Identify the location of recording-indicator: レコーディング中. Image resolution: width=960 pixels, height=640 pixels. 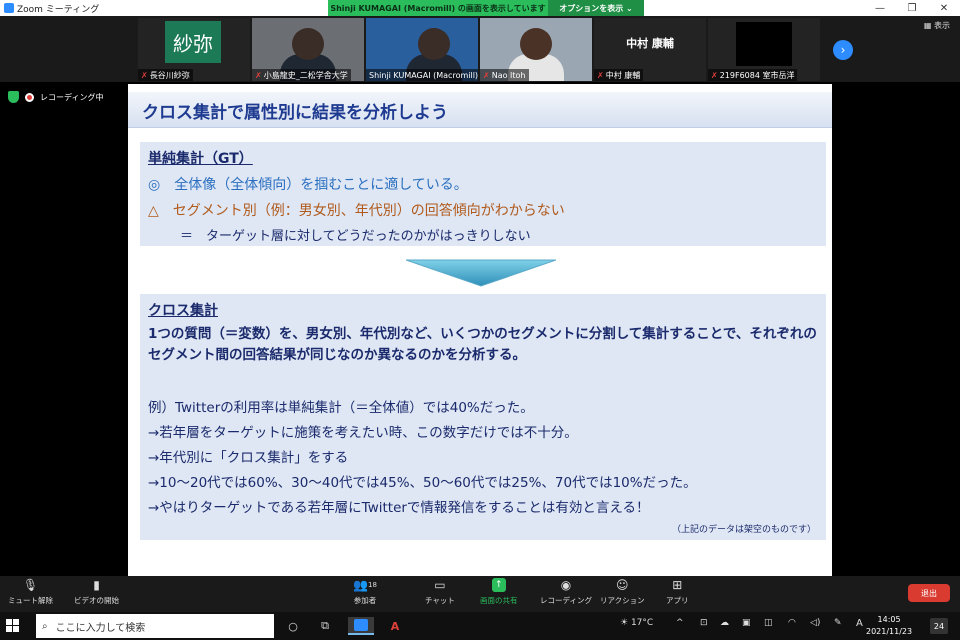
(55, 97).